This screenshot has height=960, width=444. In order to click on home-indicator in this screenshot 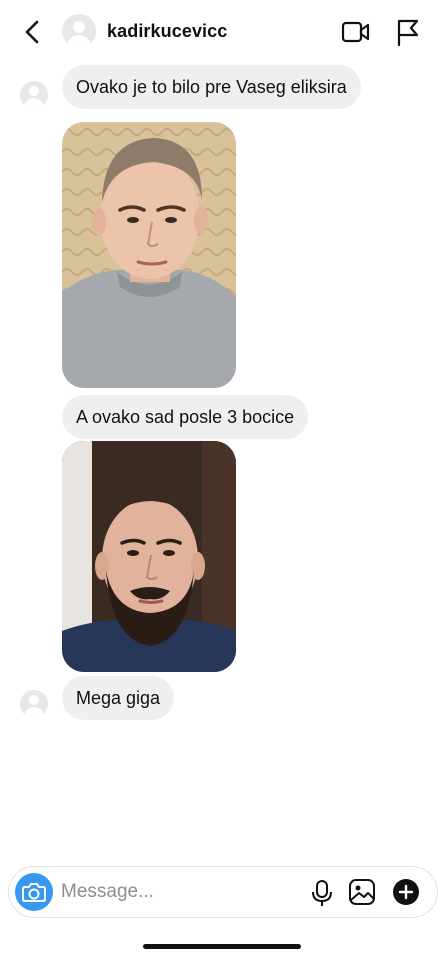, I will do `click(222, 946)`.